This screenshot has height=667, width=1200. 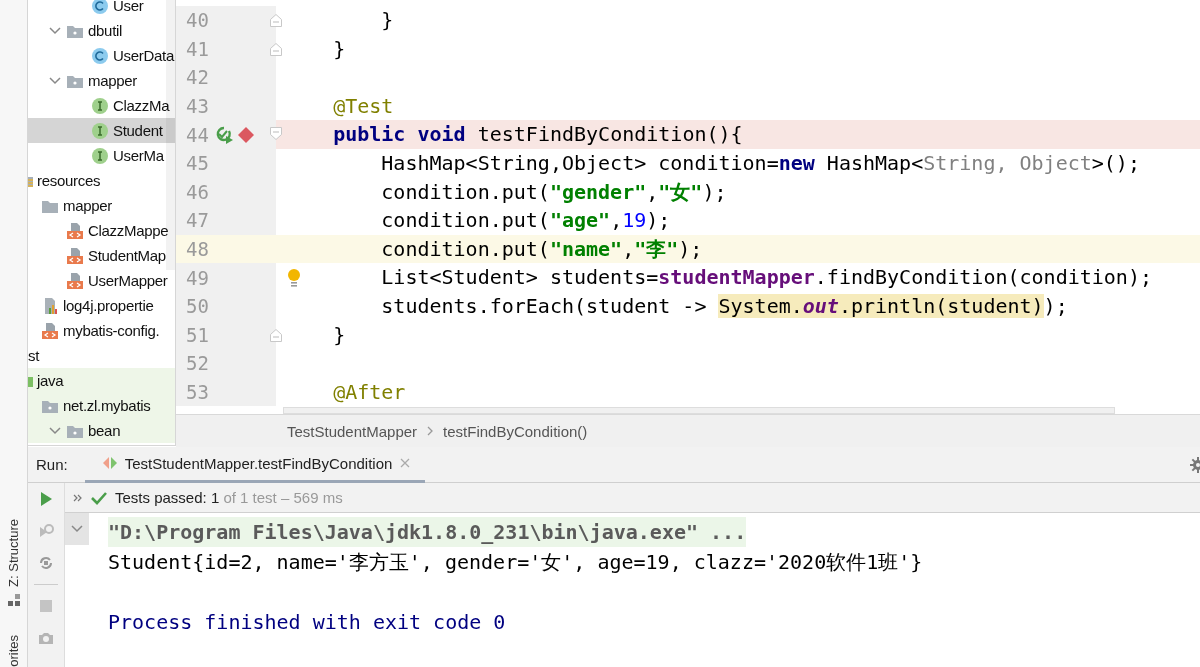 I want to click on structure-icon, so click(x=13, y=600).